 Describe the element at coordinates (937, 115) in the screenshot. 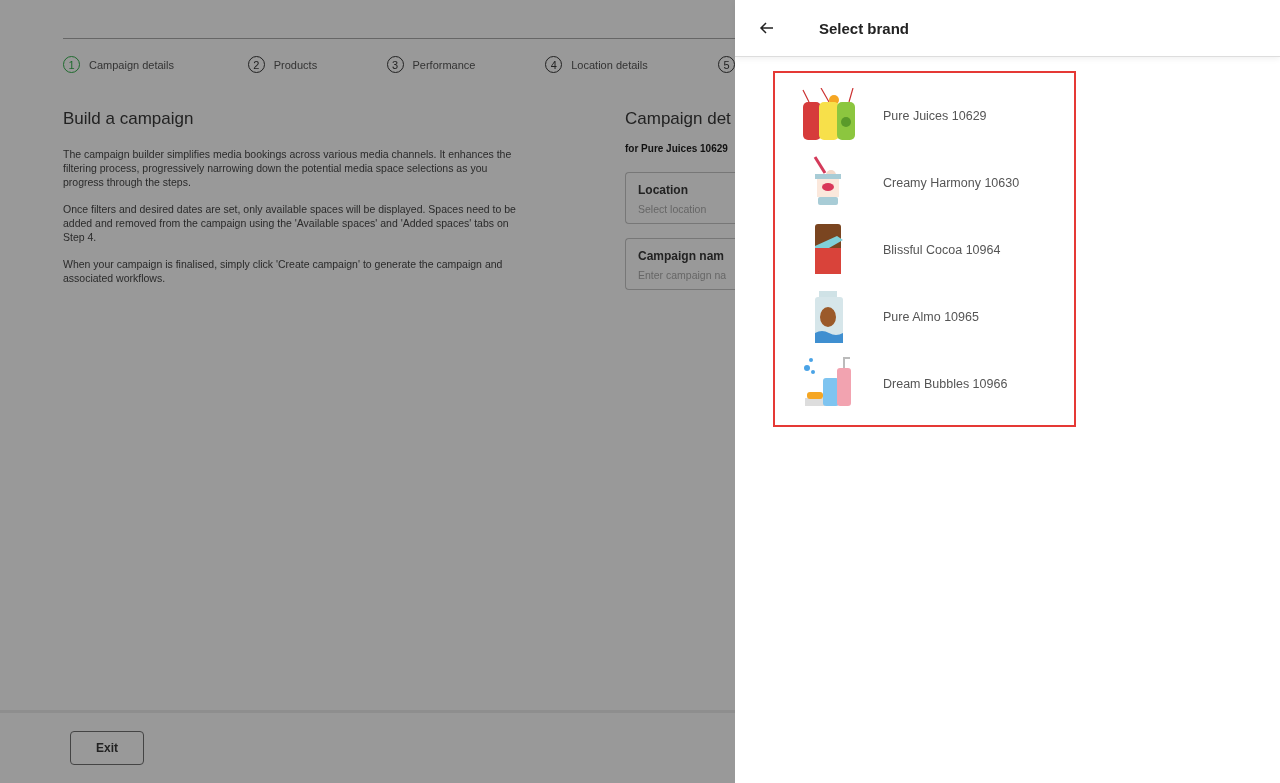

I see `brand-item: Pure Juices 10629` at that location.